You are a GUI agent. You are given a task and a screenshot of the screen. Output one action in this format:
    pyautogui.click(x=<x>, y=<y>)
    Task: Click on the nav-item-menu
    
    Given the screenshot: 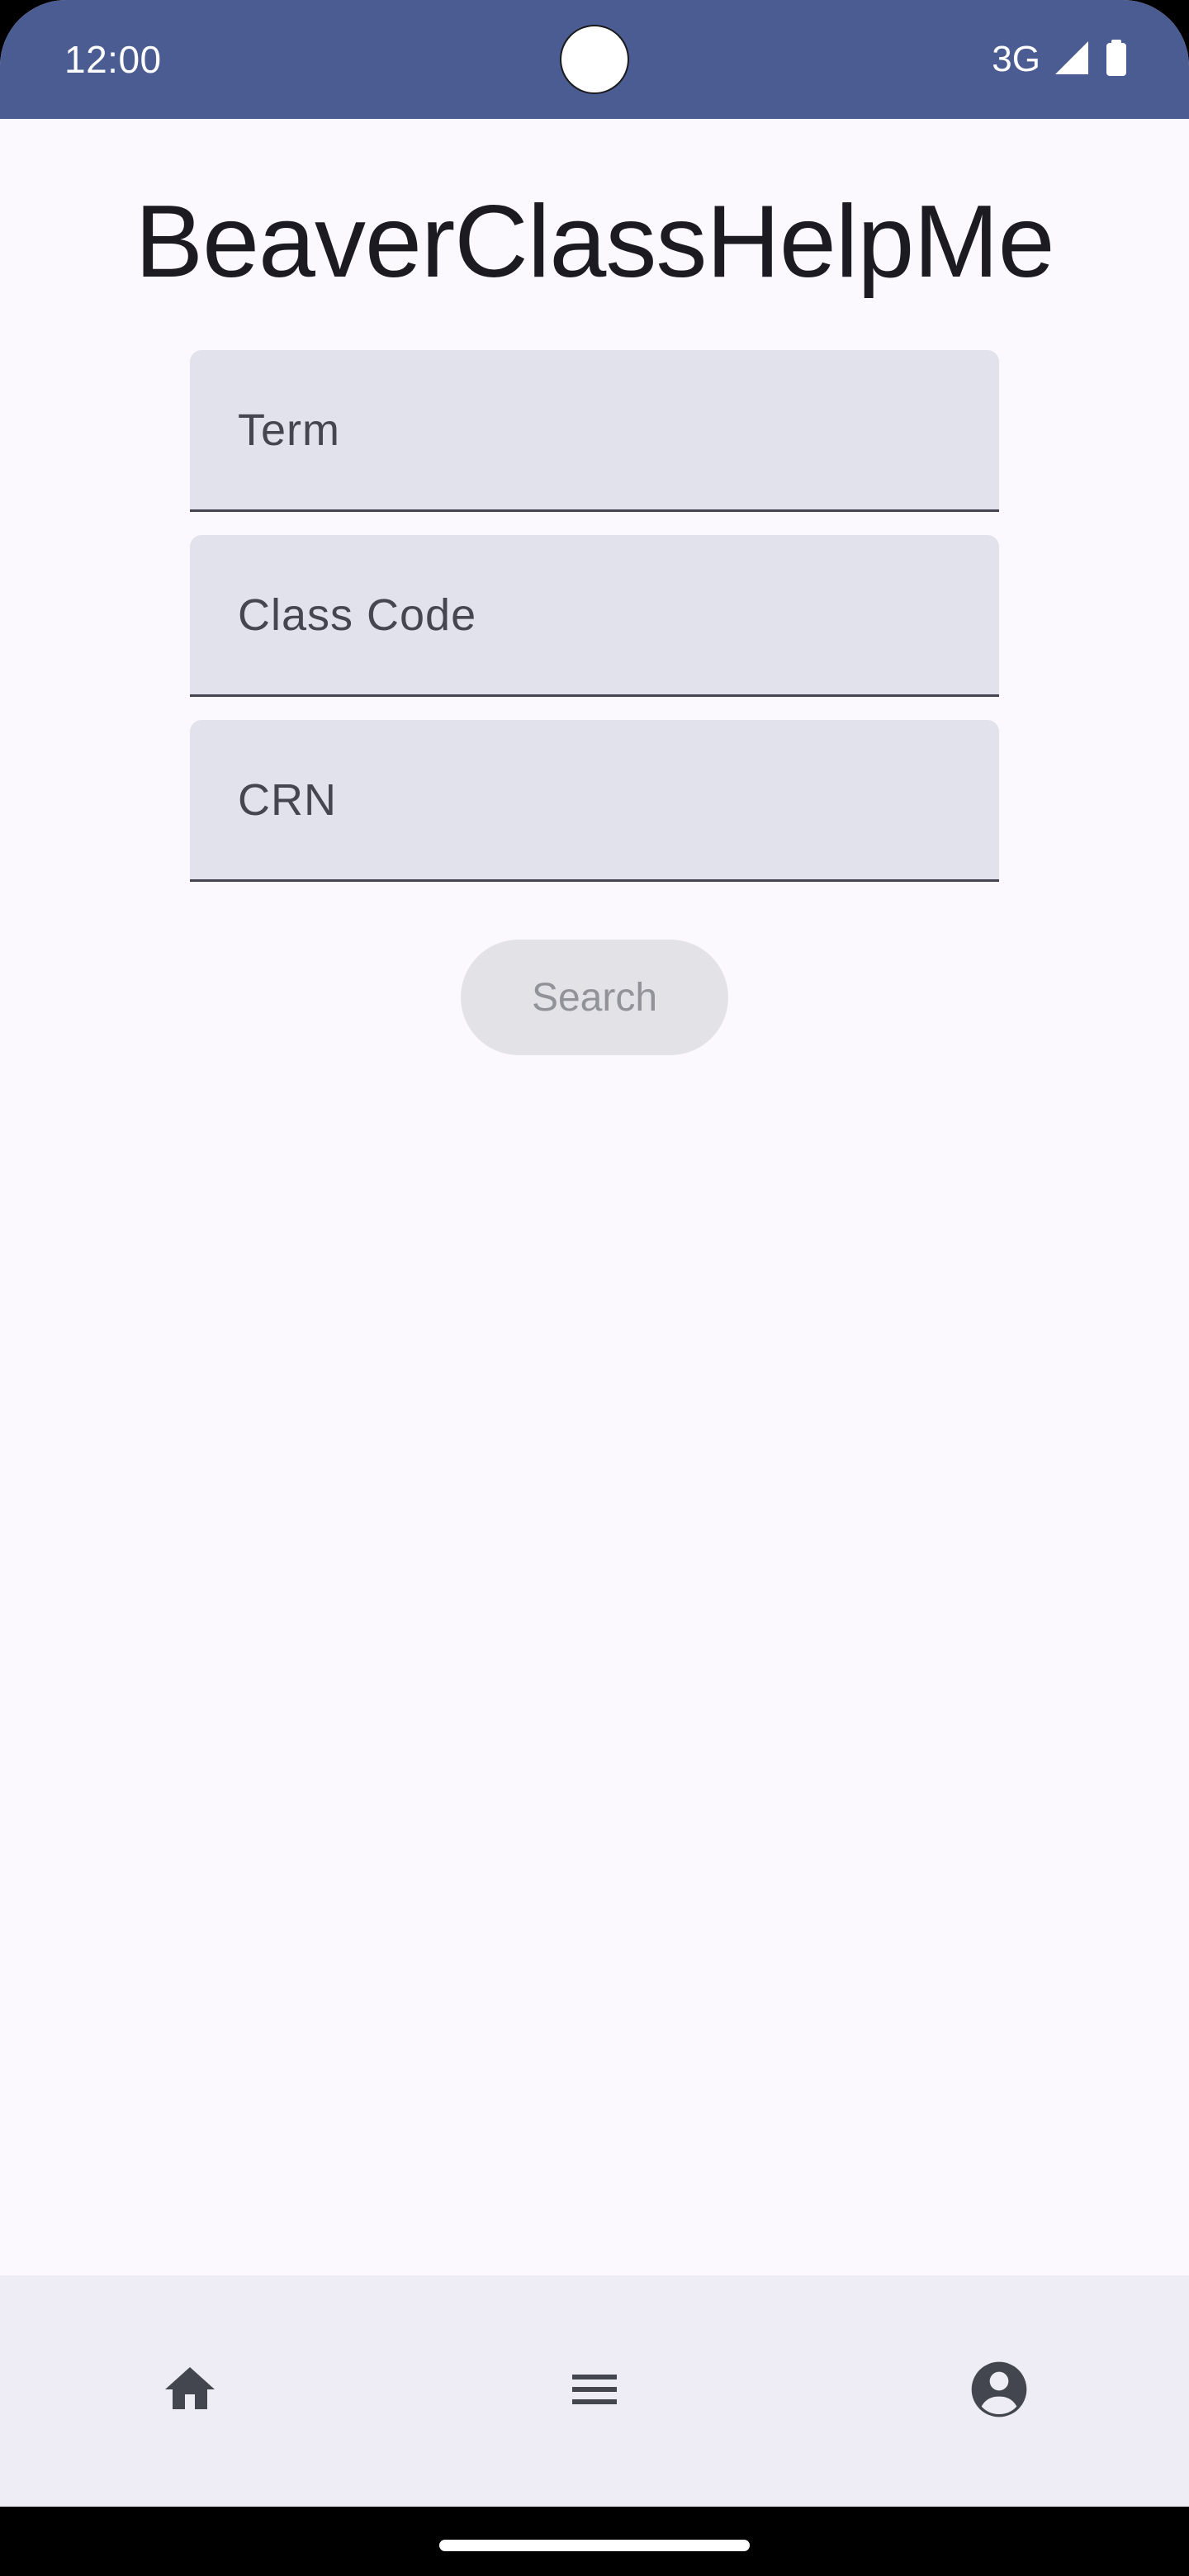 What is the action you would take?
    pyautogui.click(x=594, y=2391)
    